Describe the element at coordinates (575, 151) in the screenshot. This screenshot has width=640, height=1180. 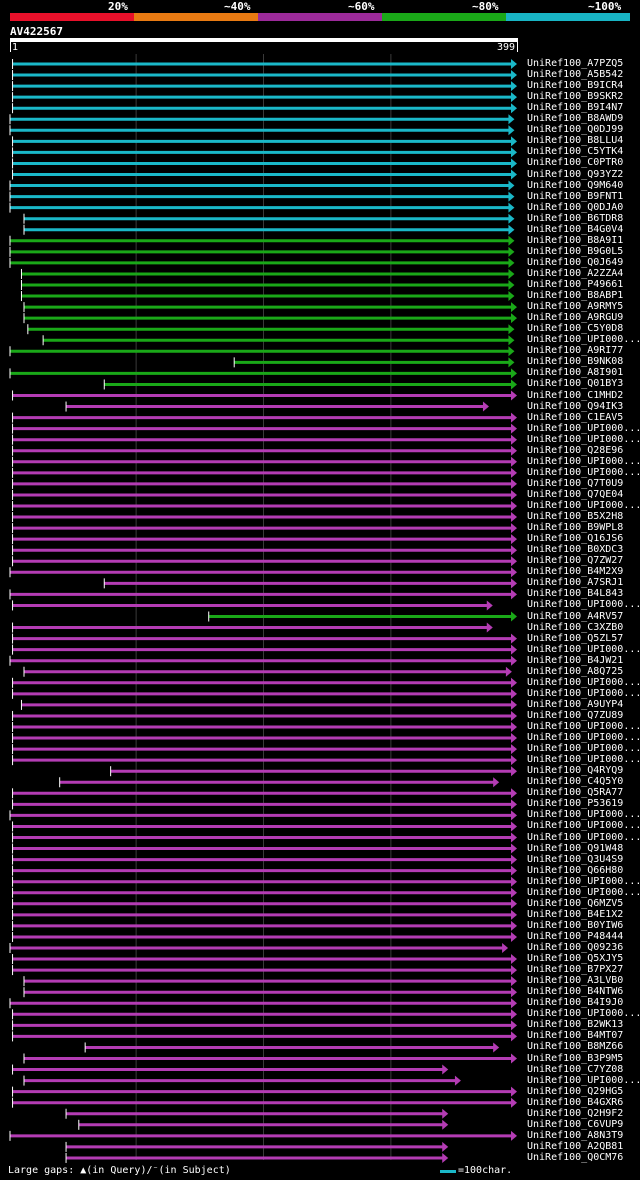
I see `hit-label: UniRef100_C5YTK4` at that location.